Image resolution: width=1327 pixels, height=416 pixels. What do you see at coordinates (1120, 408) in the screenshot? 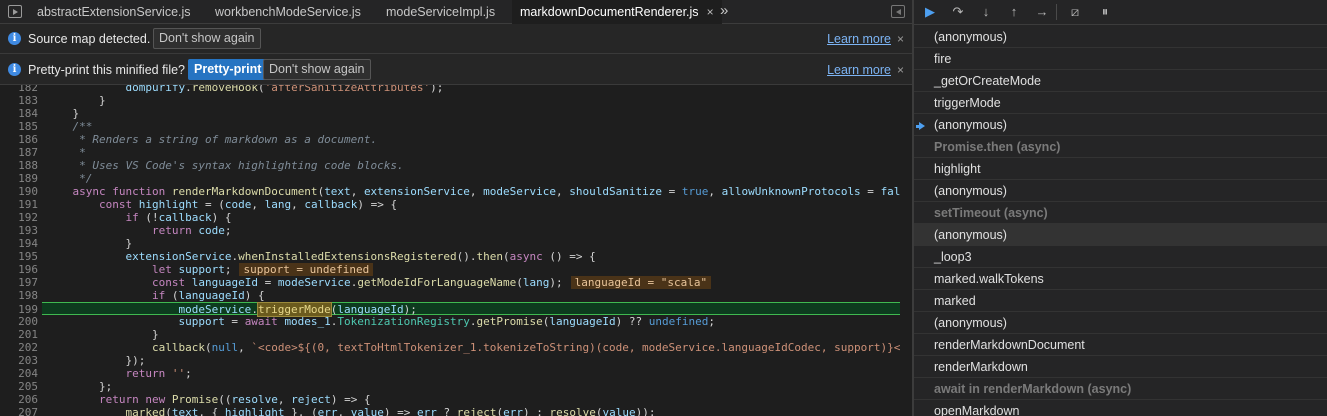
I see `call-frame: openMarkdown` at bounding box center [1120, 408].